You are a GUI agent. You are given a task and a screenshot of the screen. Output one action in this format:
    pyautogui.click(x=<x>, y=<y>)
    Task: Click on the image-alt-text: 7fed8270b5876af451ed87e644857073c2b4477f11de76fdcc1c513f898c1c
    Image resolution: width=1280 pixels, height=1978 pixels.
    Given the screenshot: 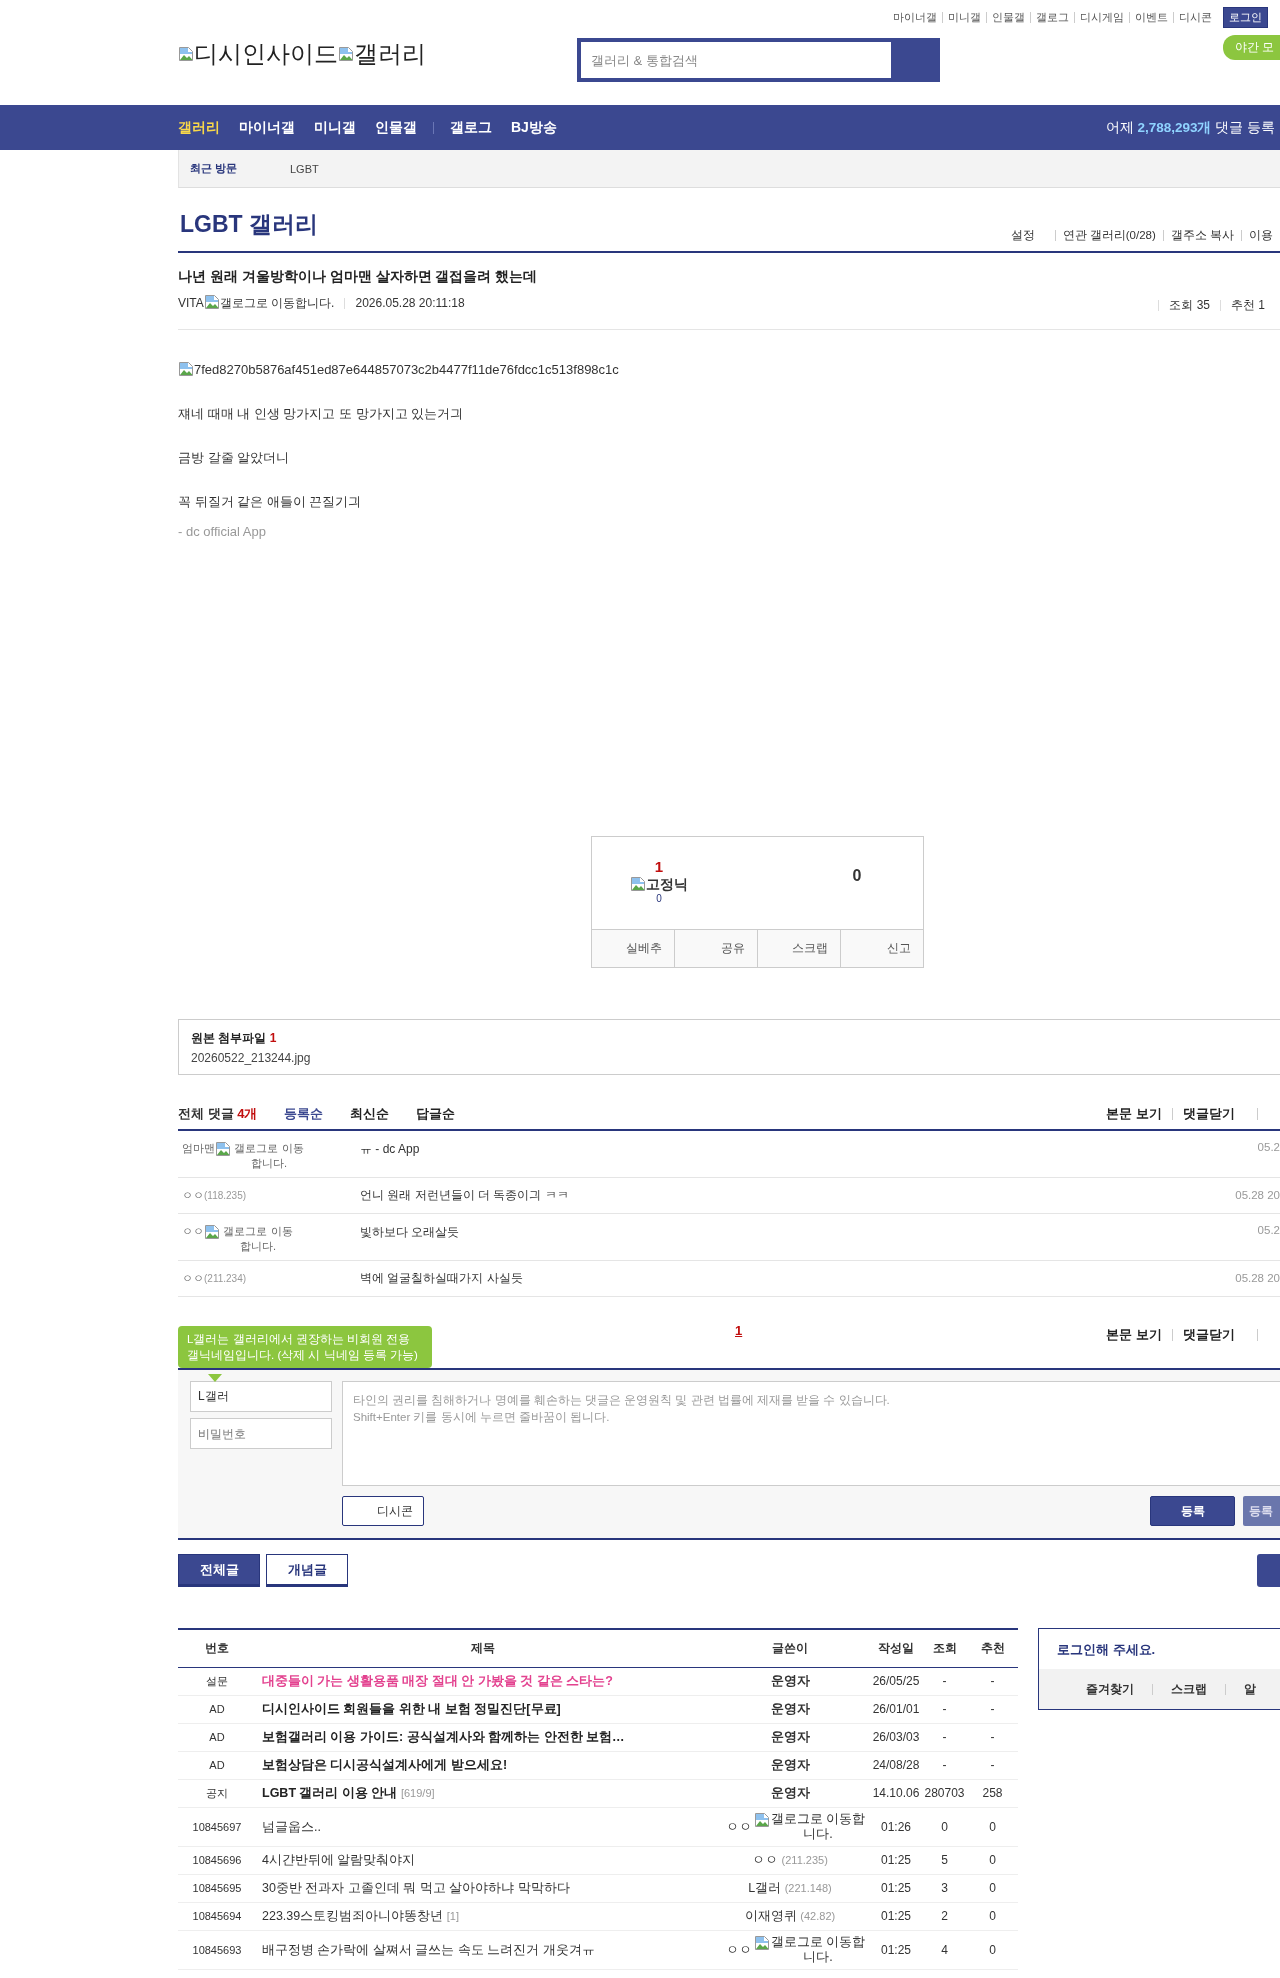 What is the action you would take?
    pyautogui.click(x=406, y=369)
    